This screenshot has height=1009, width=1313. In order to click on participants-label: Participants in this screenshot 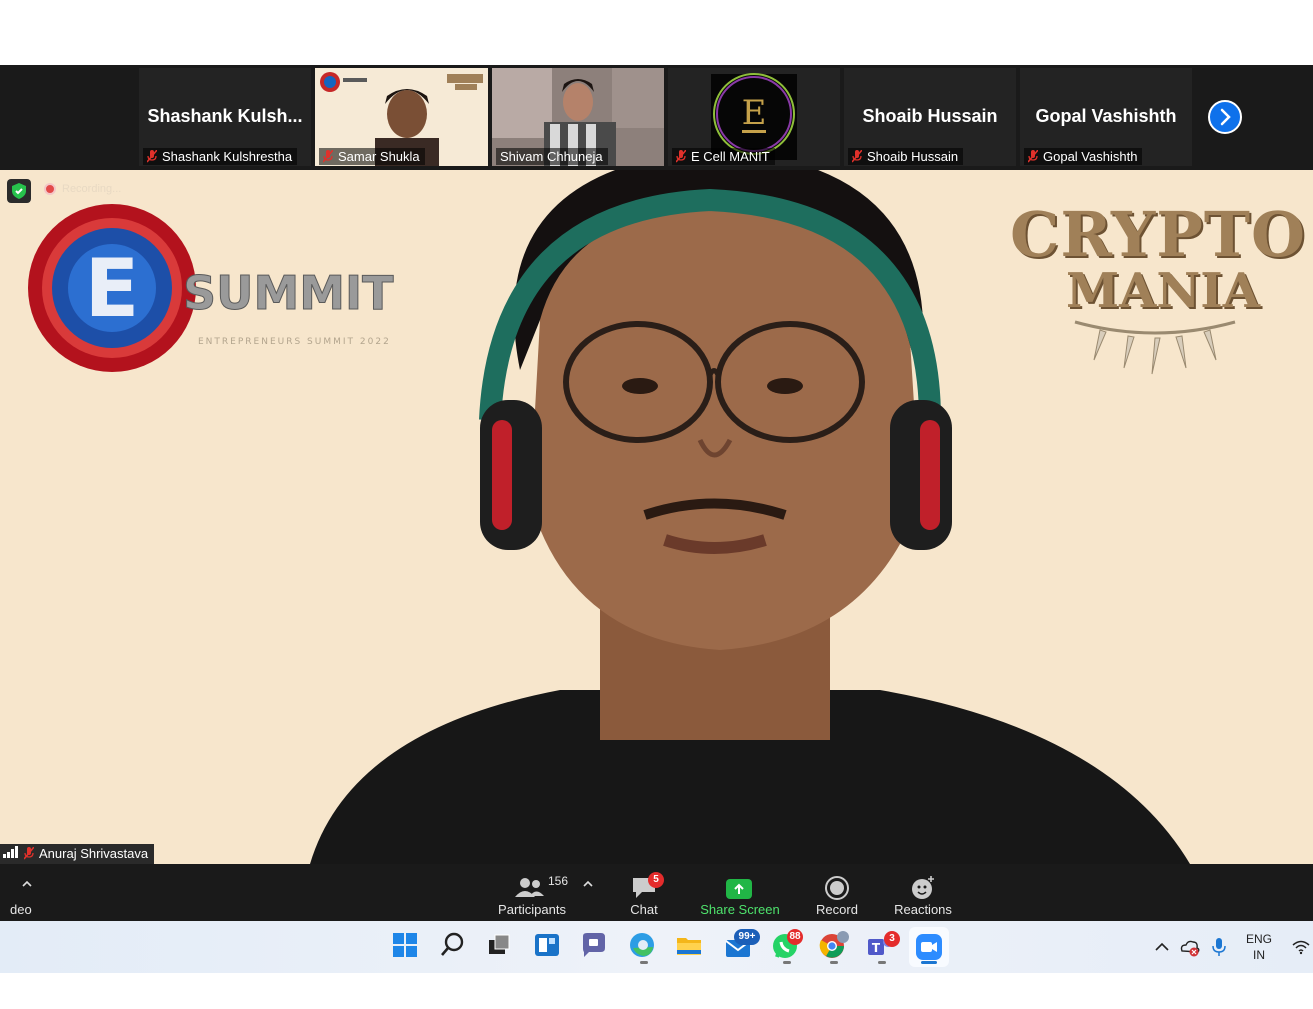, I will do `click(532, 909)`.